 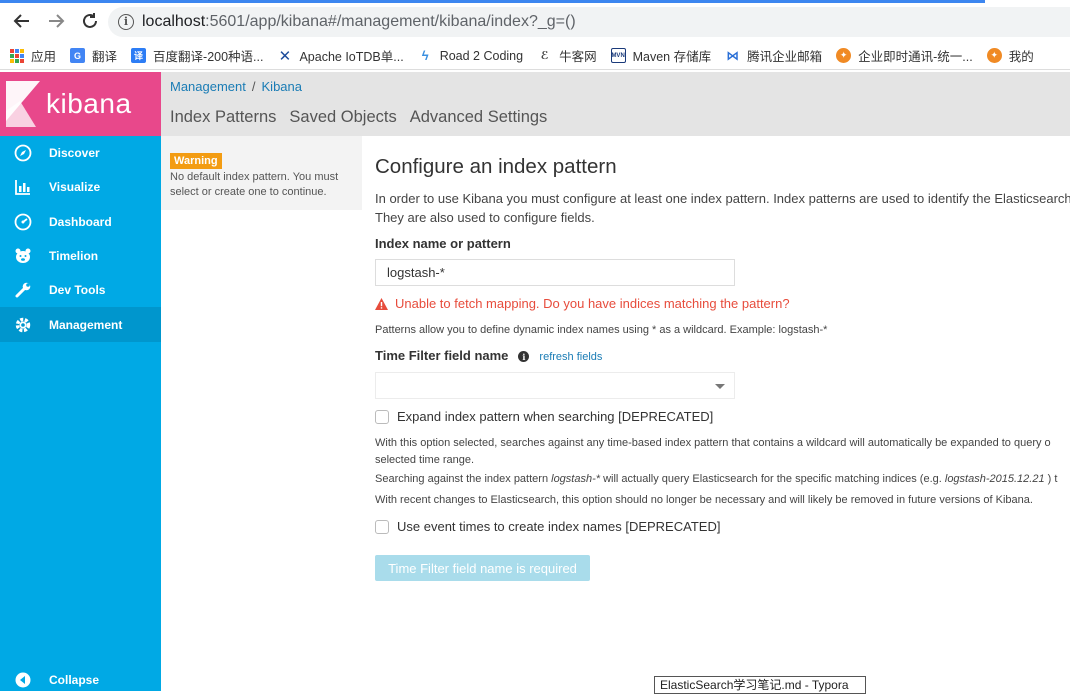 What do you see at coordinates (74, 256) in the screenshot?
I see `sidebar-item-label: Timelion` at bounding box center [74, 256].